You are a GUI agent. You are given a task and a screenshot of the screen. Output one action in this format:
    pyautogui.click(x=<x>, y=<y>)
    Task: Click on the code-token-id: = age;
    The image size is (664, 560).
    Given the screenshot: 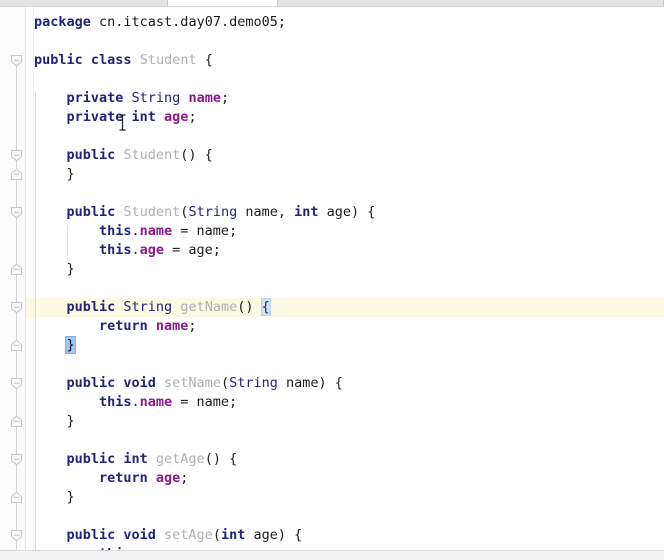 What is the action you would take?
    pyautogui.click(x=192, y=250)
    